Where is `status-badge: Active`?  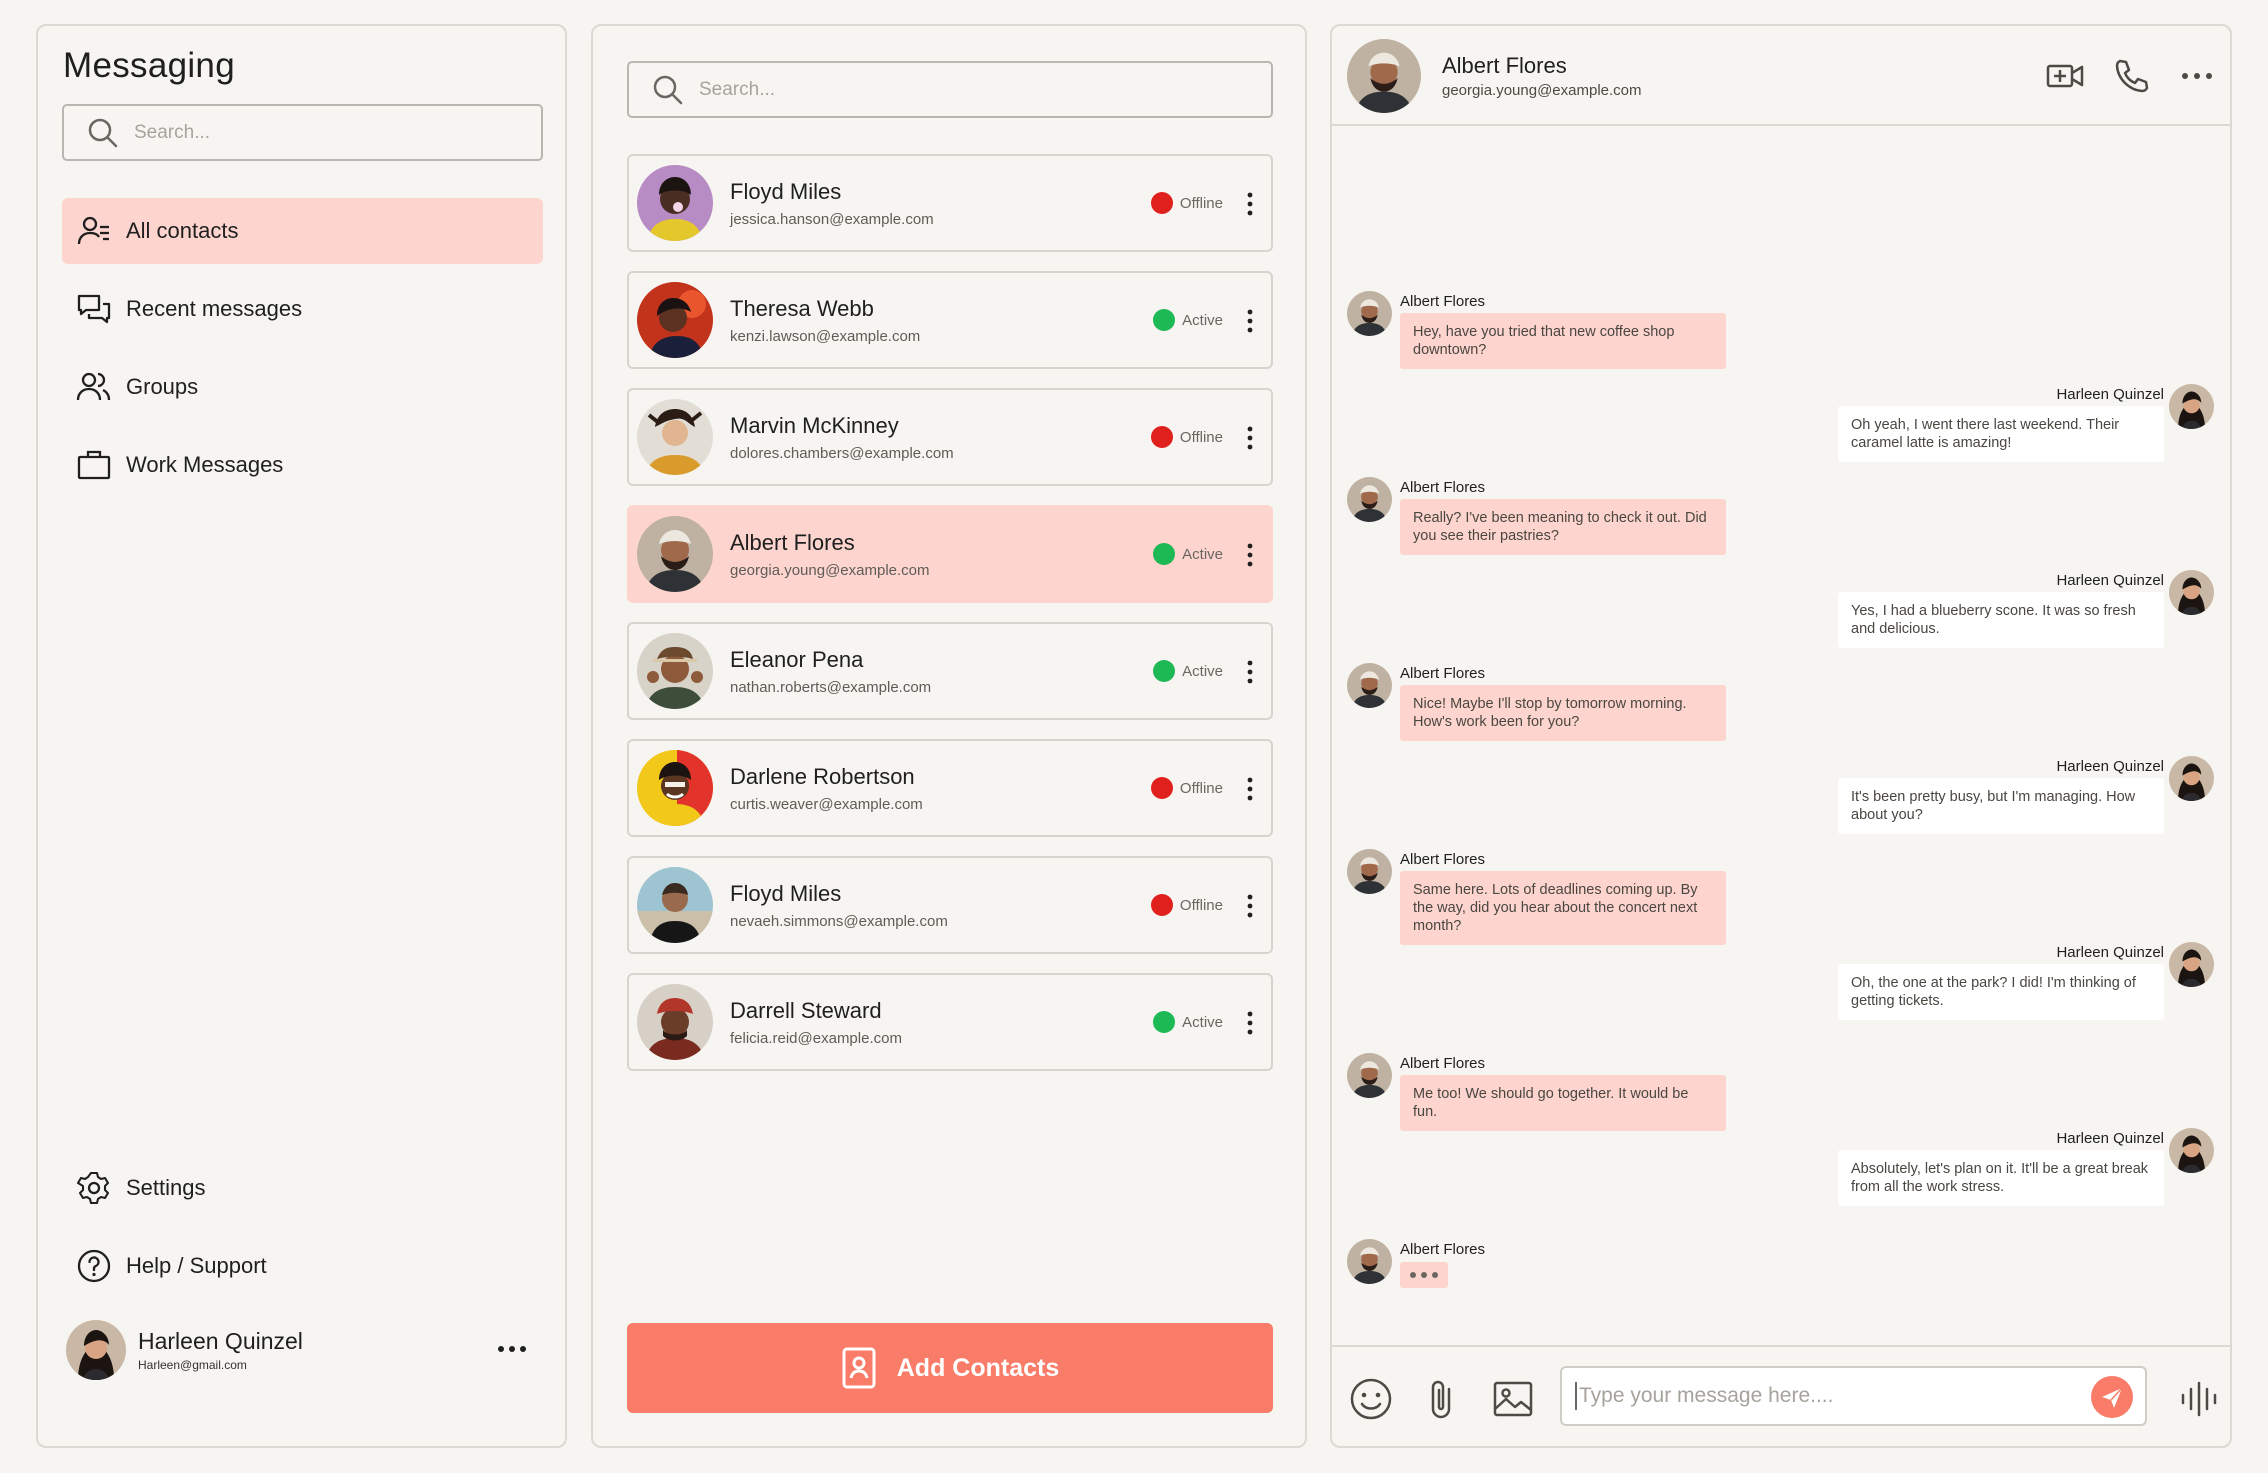 status-badge: Active is located at coordinates (1188, 671).